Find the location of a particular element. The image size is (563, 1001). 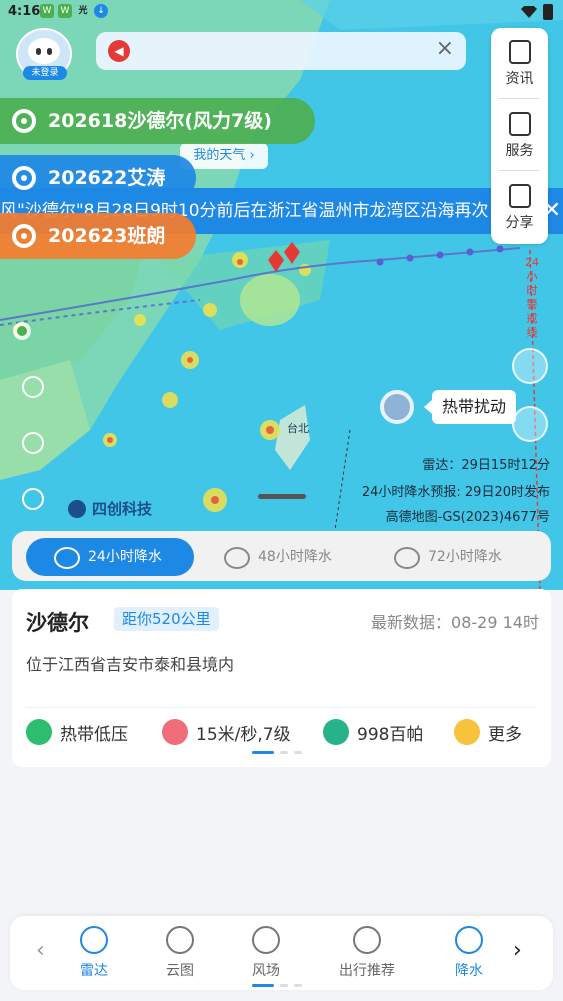

company-logo: 四创科技 is located at coordinates (110, 508).